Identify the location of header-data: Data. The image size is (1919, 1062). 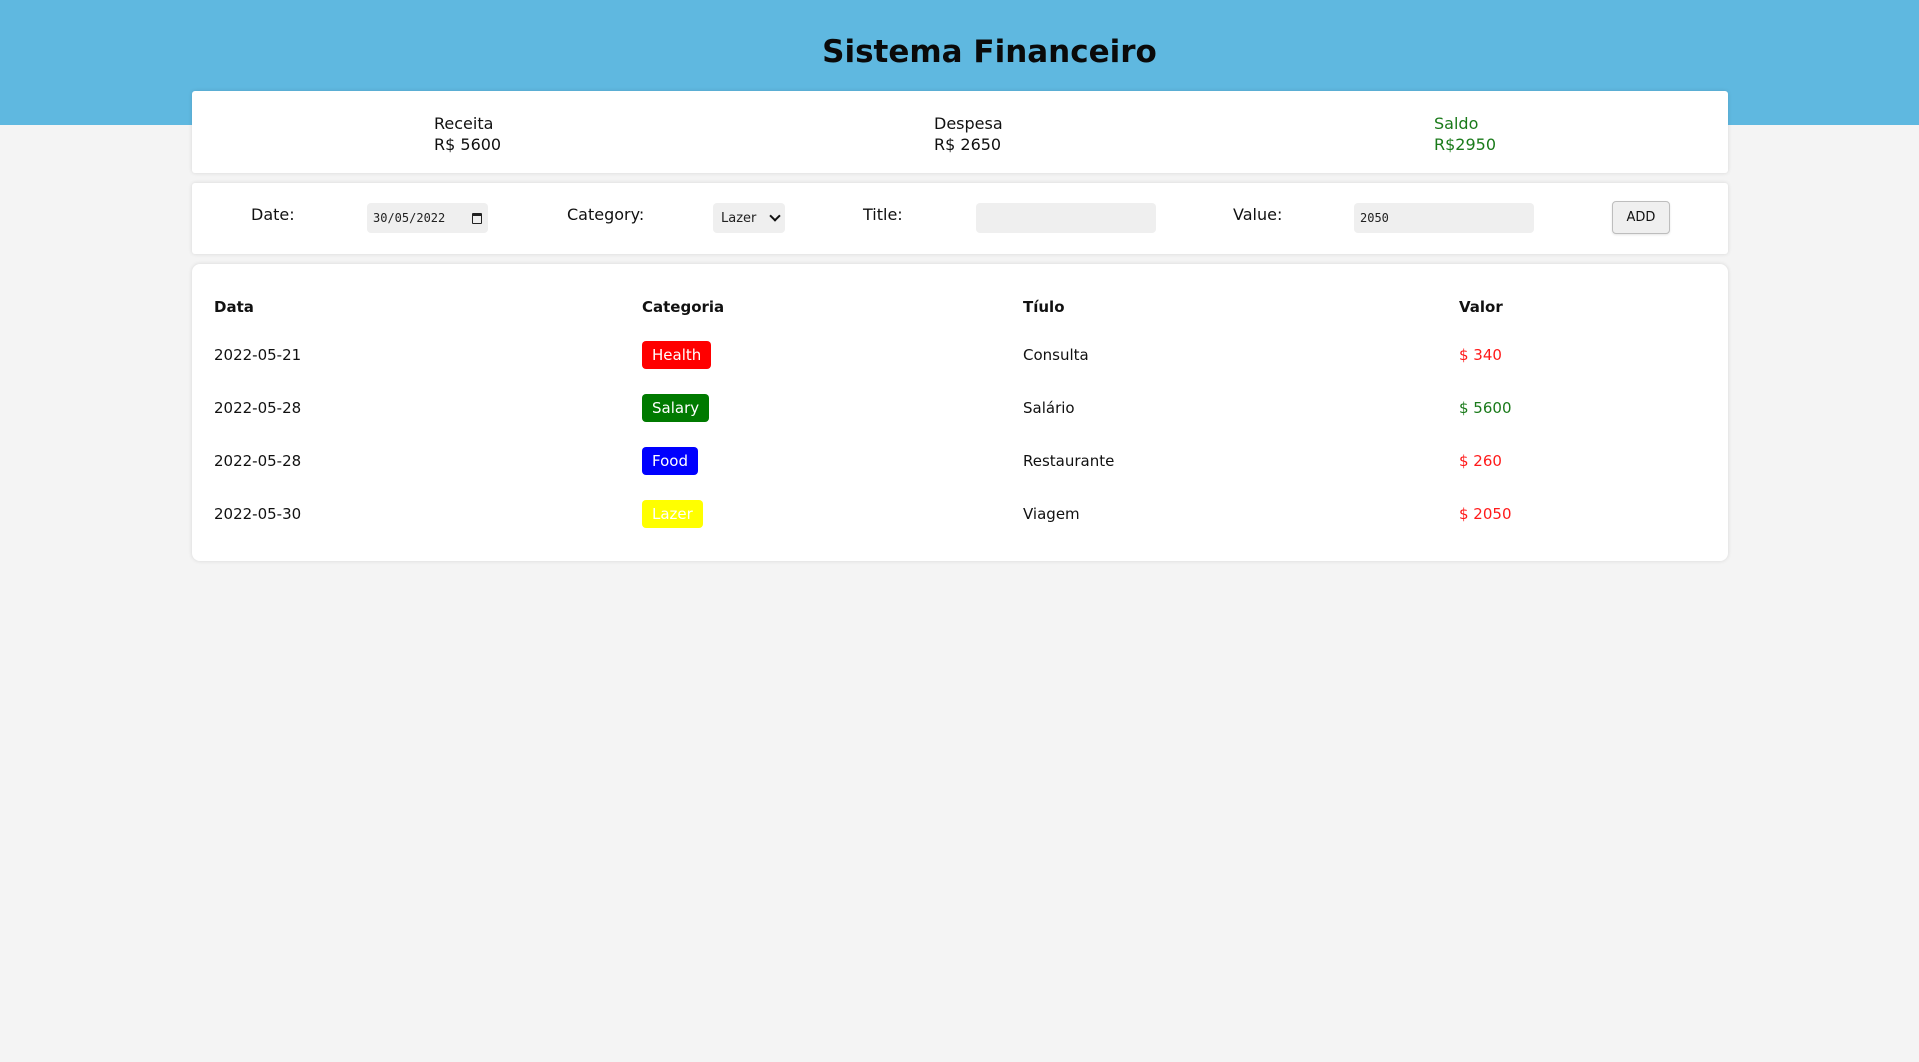
(234, 307).